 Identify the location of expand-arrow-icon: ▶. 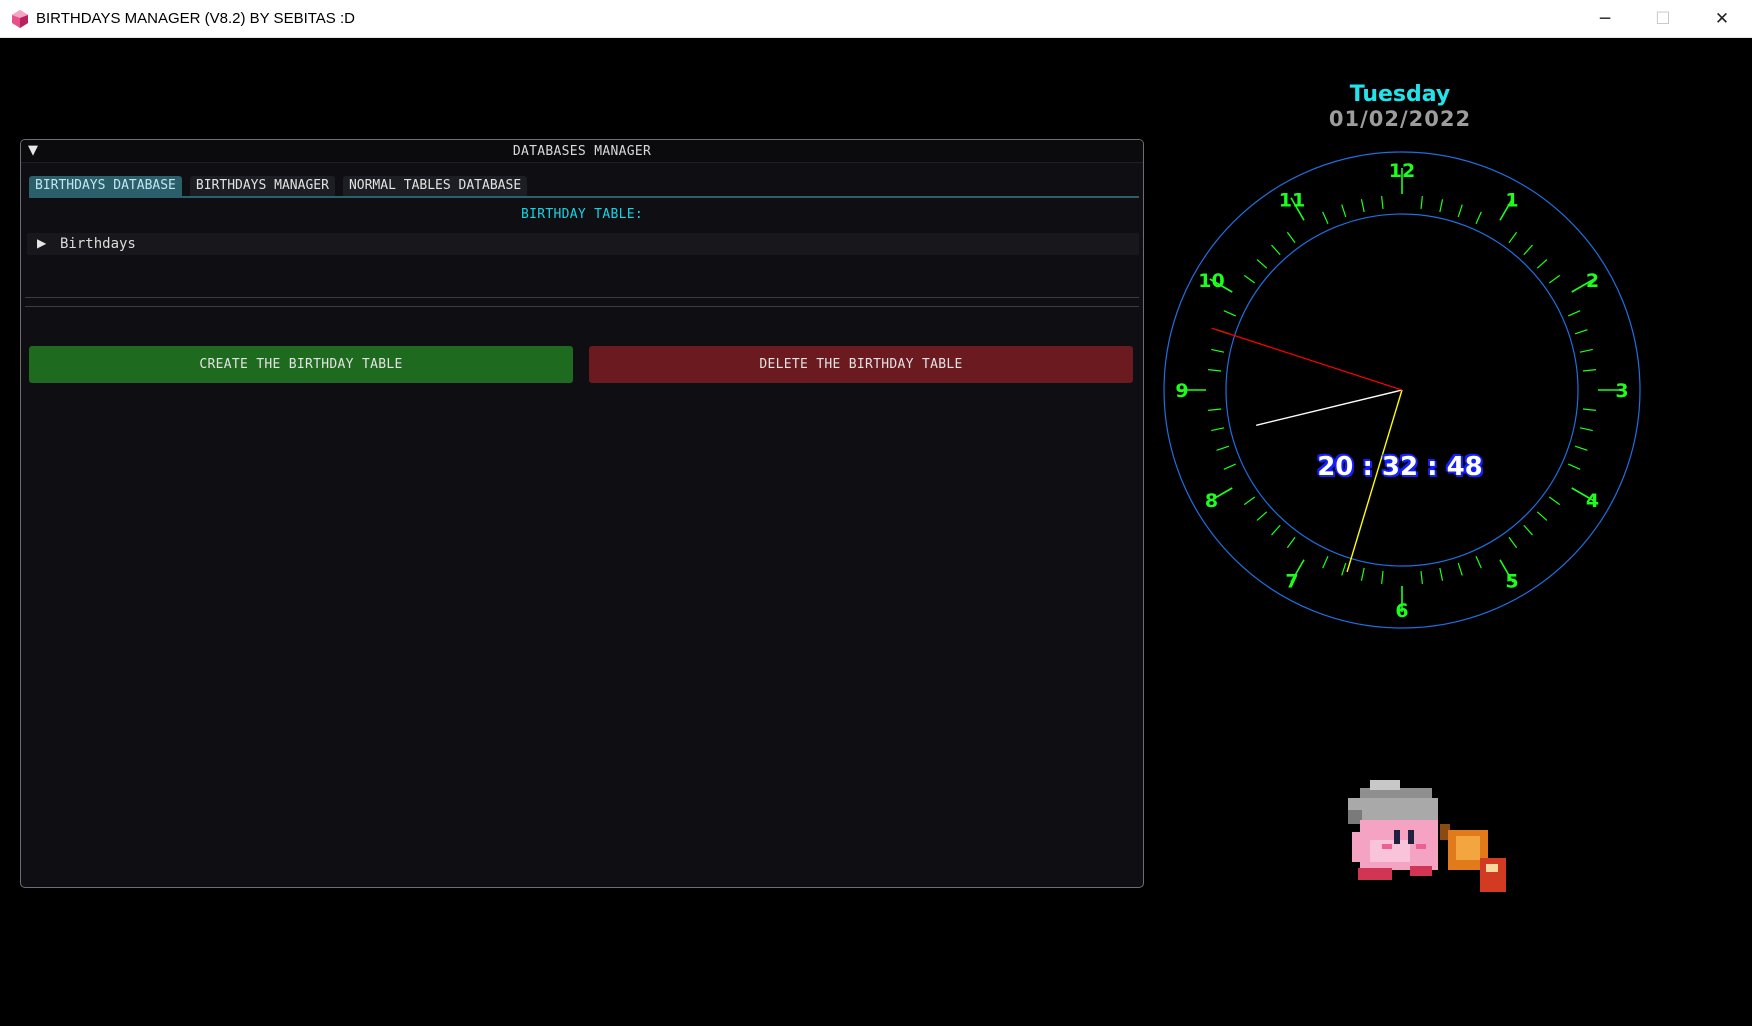
(41, 243).